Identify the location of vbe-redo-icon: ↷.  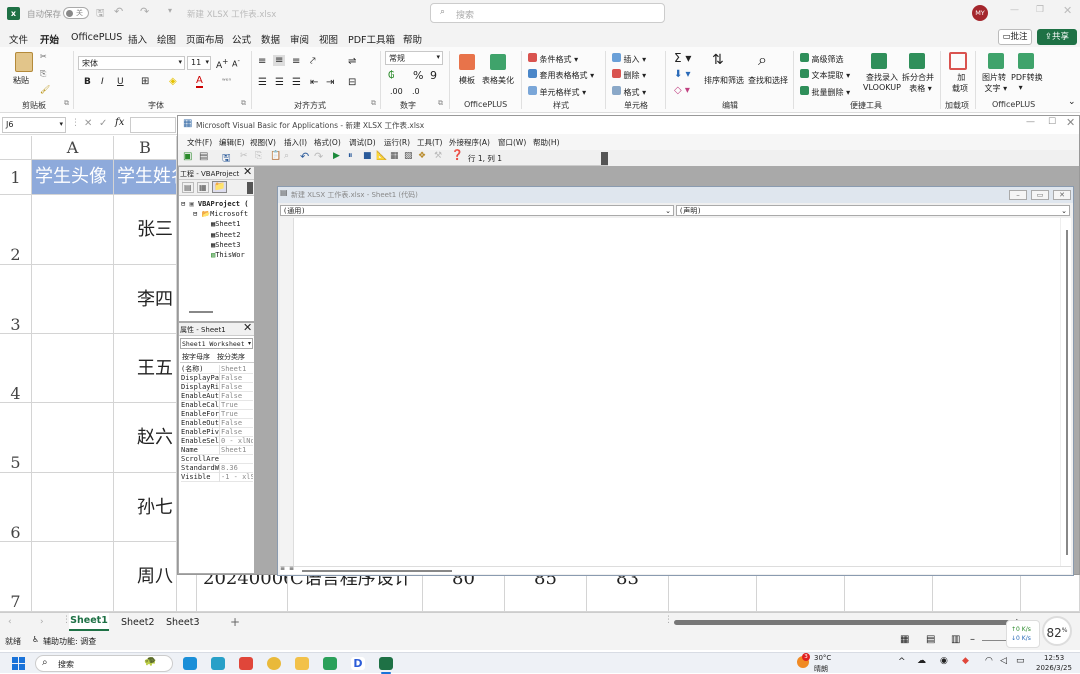
(318, 156).